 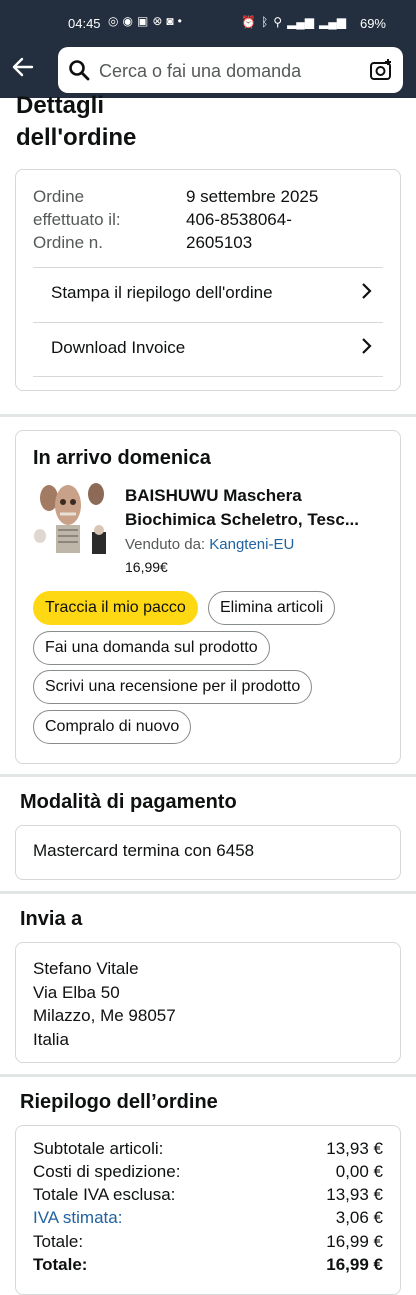 What do you see at coordinates (251, 544) in the screenshot?
I see `seller-link: Kangteni-EU` at bounding box center [251, 544].